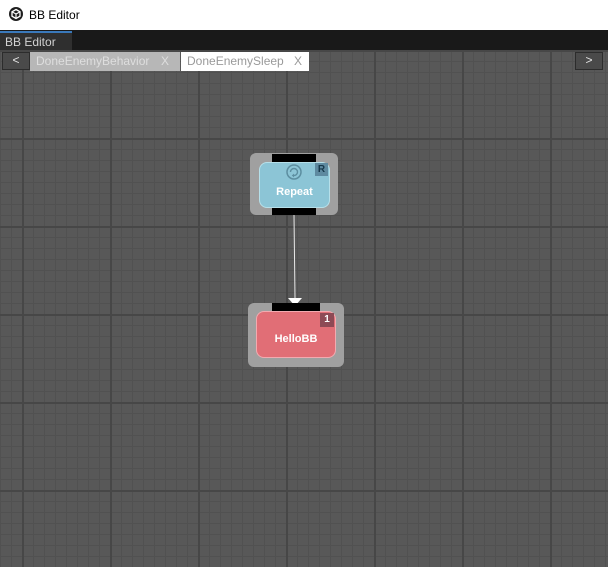 Image resolution: width=608 pixels, height=567 pixels. What do you see at coordinates (294, 172) in the screenshot?
I see `repeat-icon` at bounding box center [294, 172].